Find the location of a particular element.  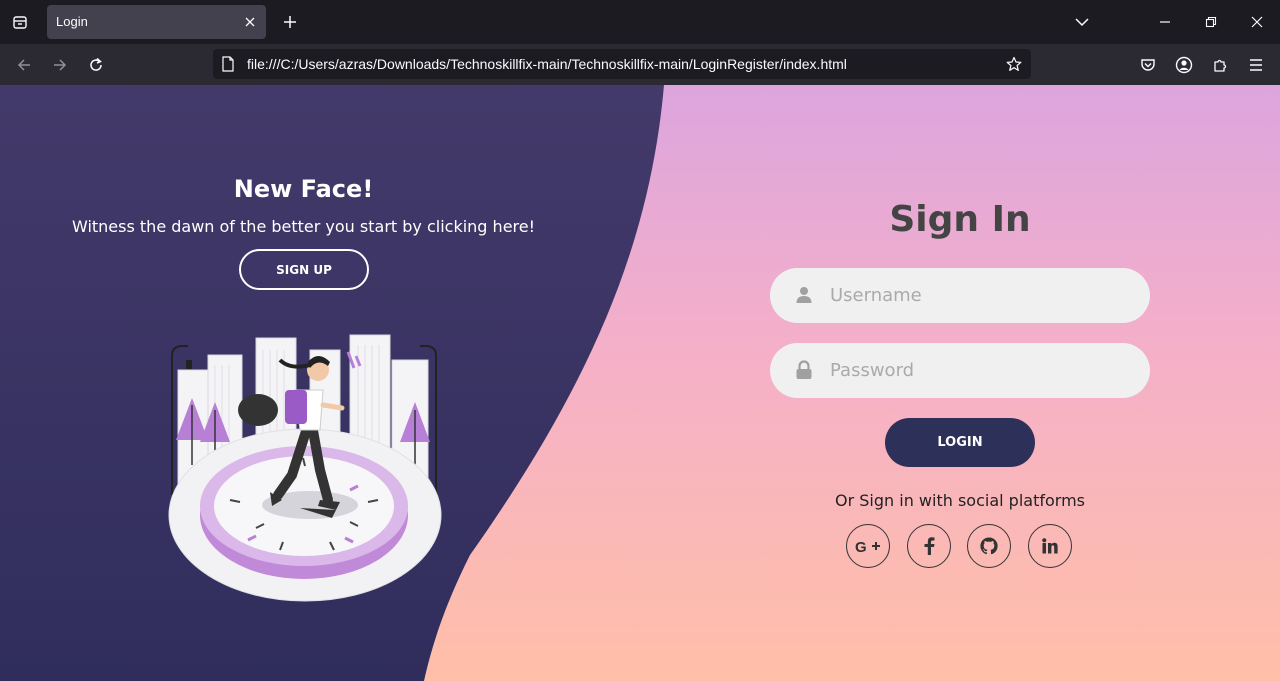

username-field is located at coordinates (960, 295).